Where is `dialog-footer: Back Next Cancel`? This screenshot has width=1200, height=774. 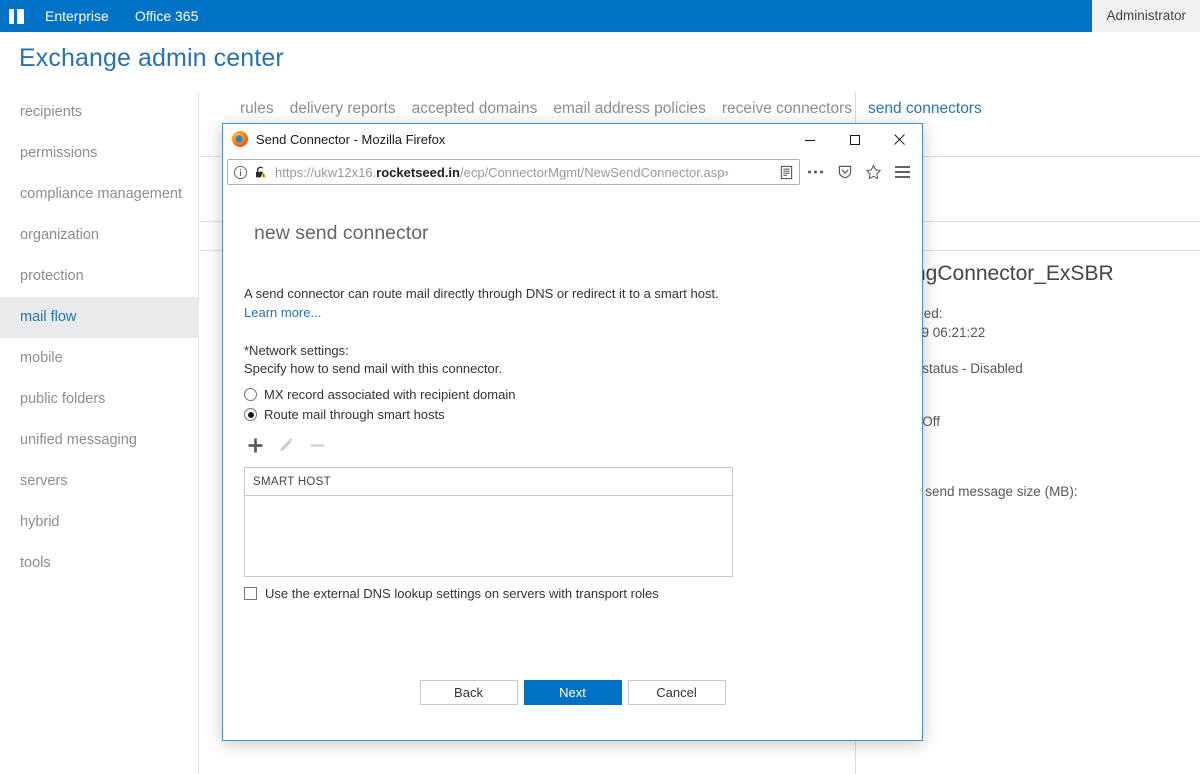
dialog-footer: Back Next Cancel is located at coordinates (572, 692).